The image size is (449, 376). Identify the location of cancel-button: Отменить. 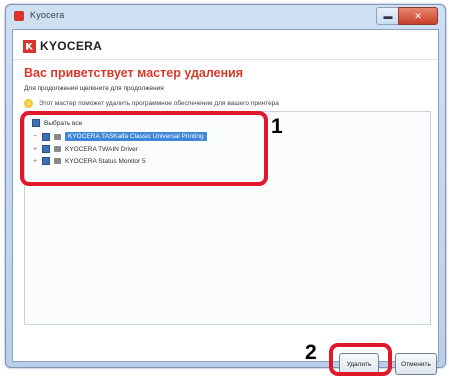
(416, 364).